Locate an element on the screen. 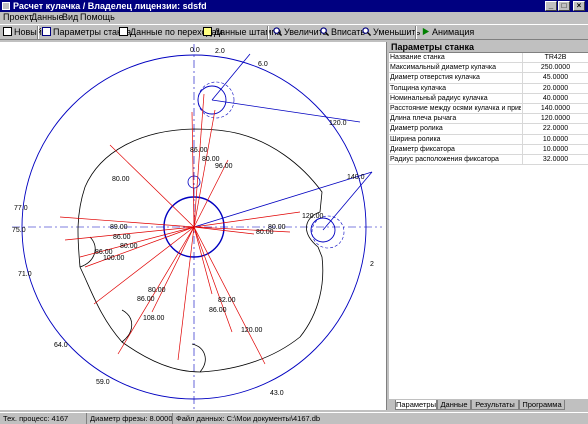 The height and width of the screenshot is (424, 588). menu-bar: Проект Данные Вид Помощь is located at coordinates (294, 17).